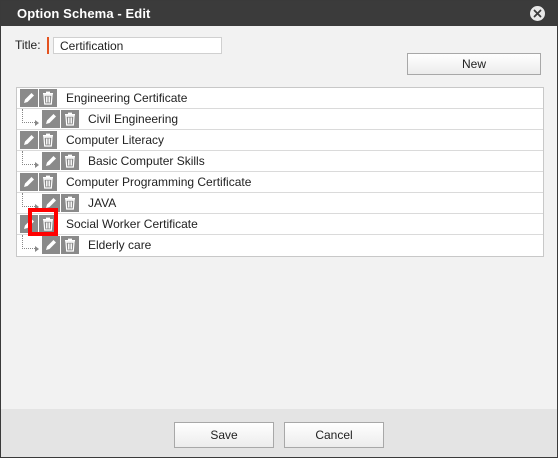 This screenshot has height=458, width=558. Describe the element at coordinates (137, 45) in the screenshot. I see `title-input` at that location.